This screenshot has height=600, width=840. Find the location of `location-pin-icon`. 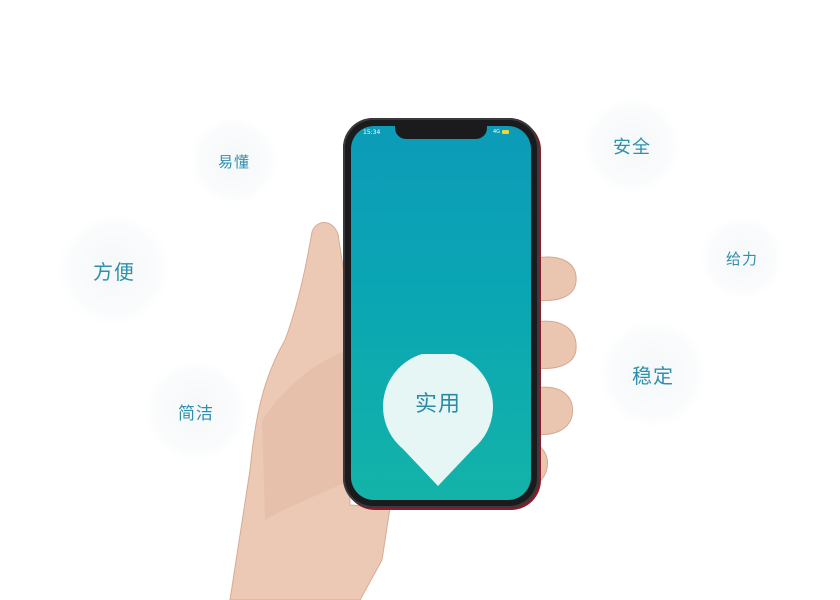

location-pin-icon is located at coordinates (438, 420).